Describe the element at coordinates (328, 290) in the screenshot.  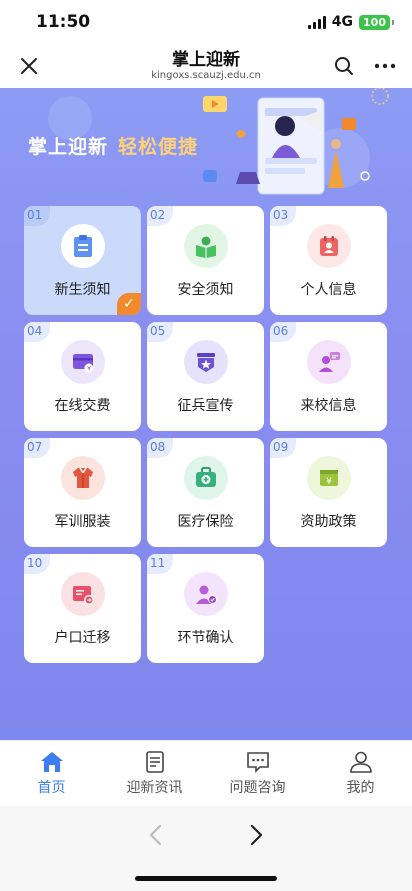
I see `tile-label: 个人信息` at that location.